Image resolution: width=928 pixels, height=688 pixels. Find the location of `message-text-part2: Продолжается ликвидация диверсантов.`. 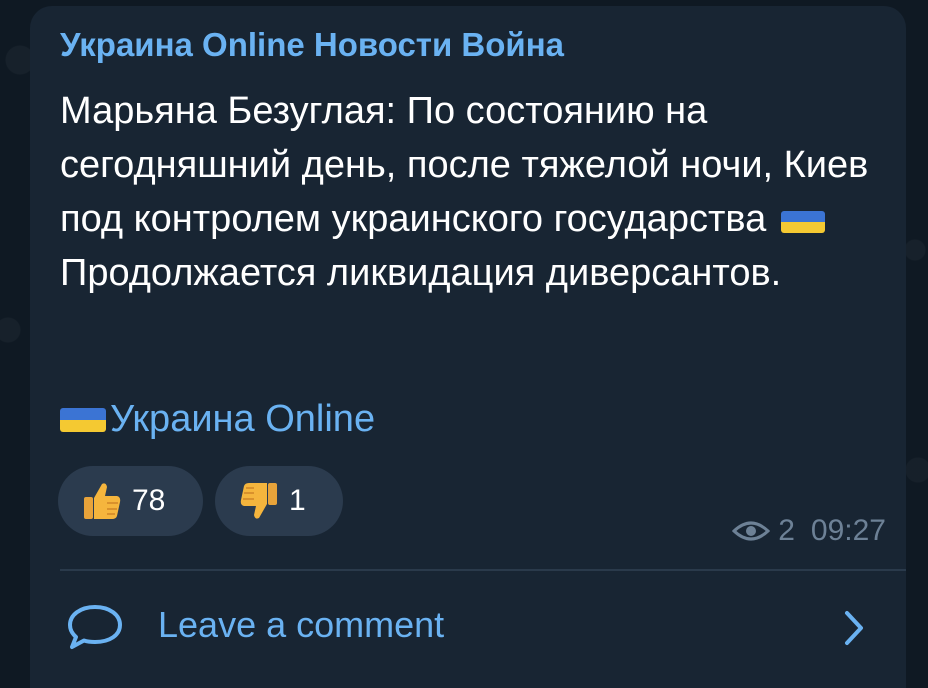

message-text-part2: Продолжается ликвидация диверсантов. is located at coordinates (421, 273).